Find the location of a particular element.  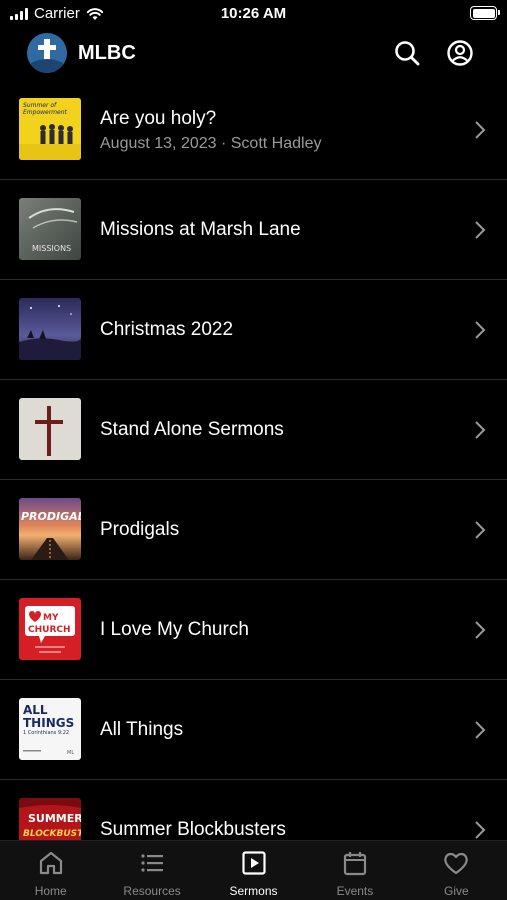

row-text: Missions at Marsh Lane is located at coordinates (273, 230).